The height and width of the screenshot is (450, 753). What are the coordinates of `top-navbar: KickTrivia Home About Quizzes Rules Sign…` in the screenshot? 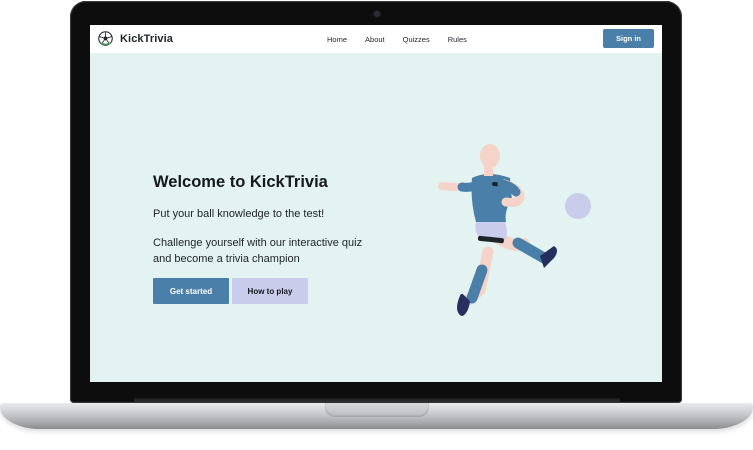 It's located at (376, 39).